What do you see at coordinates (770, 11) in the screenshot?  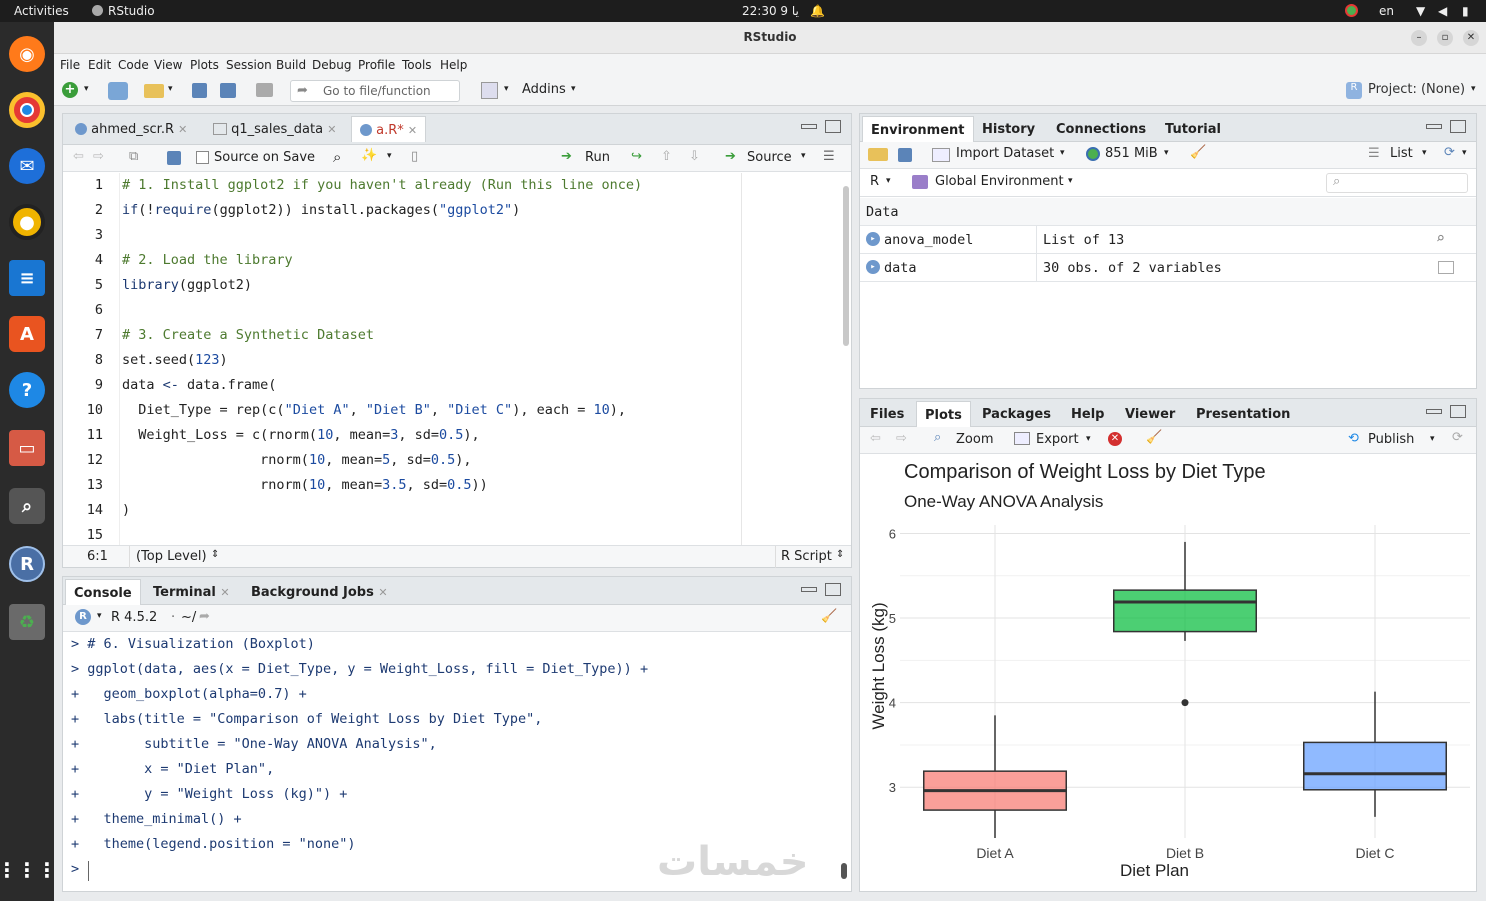 I see `clock: 22:30 يا 9` at bounding box center [770, 11].